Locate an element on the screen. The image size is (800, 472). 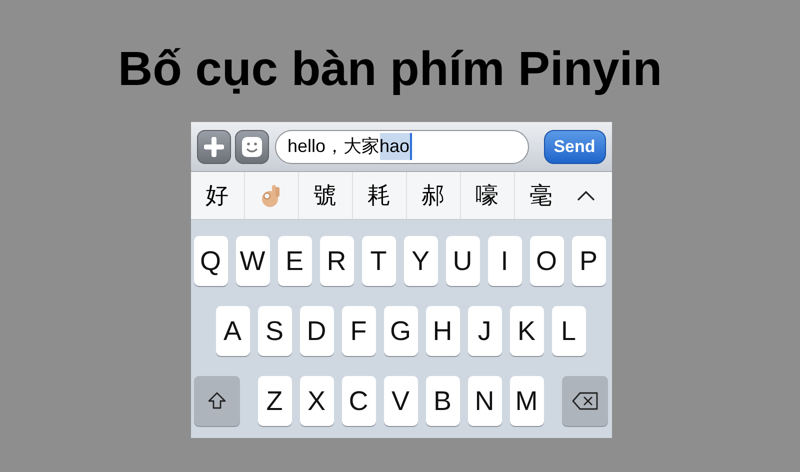
send-button: Send is located at coordinates (575, 147).